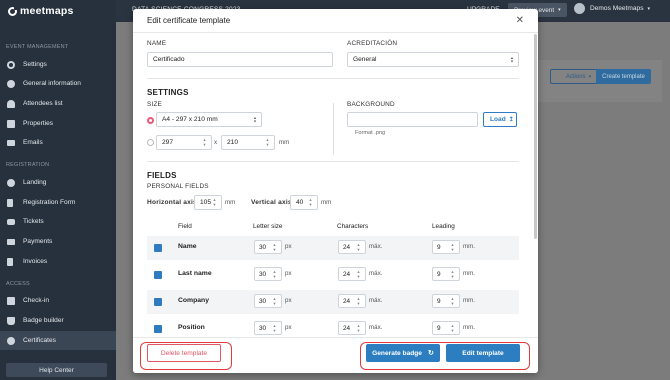 This screenshot has width=670, height=380. I want to click on highlight-delete, so click(186, 356).